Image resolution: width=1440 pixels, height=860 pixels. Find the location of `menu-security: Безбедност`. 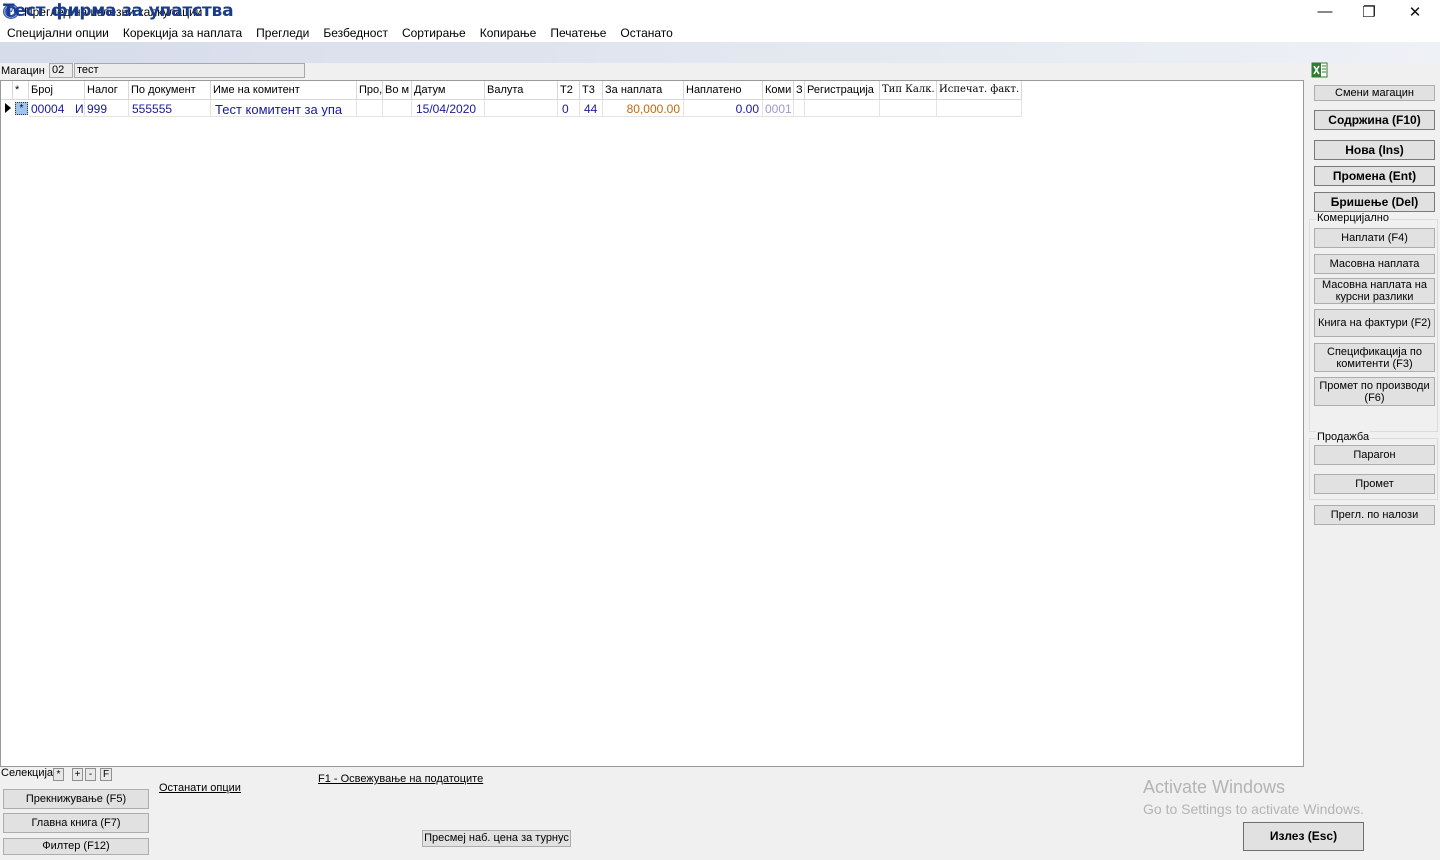

menu-security: Безбедност is located at coordinates (355, 32).